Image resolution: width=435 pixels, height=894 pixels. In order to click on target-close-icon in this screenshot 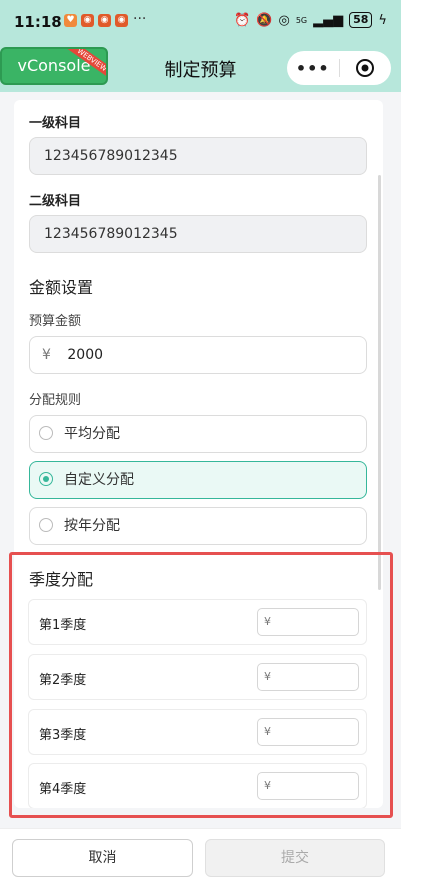, I will do `click(365, 68)`.